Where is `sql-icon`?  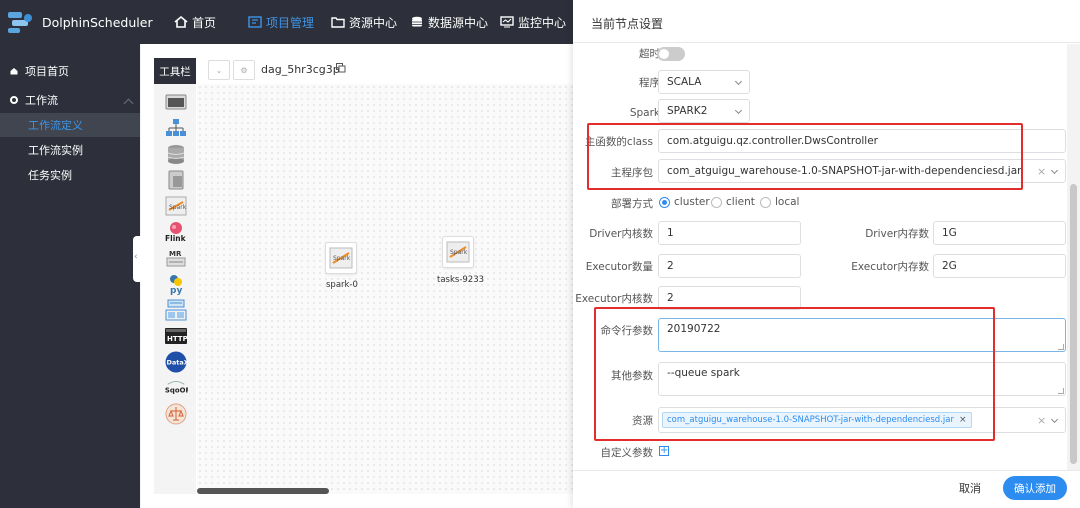
sql-icon is located at coordinates (176, 180).